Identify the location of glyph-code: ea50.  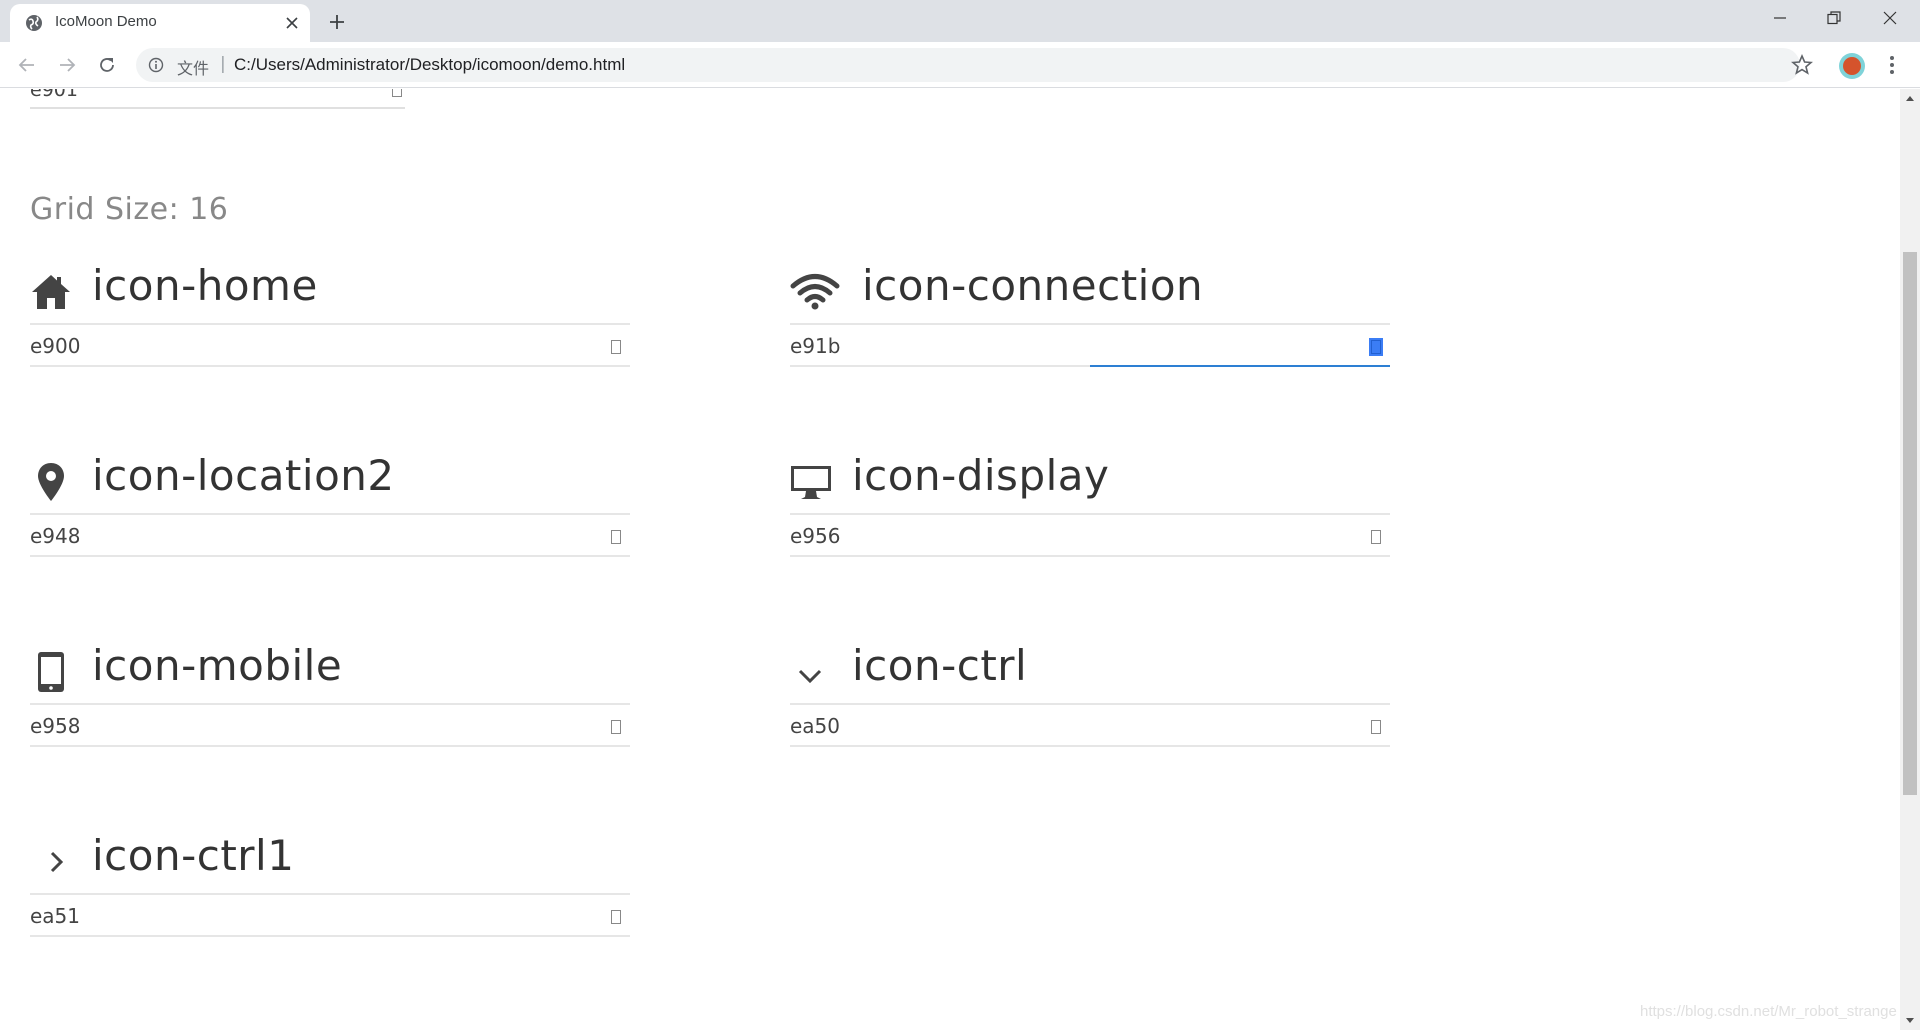
(815, 726).